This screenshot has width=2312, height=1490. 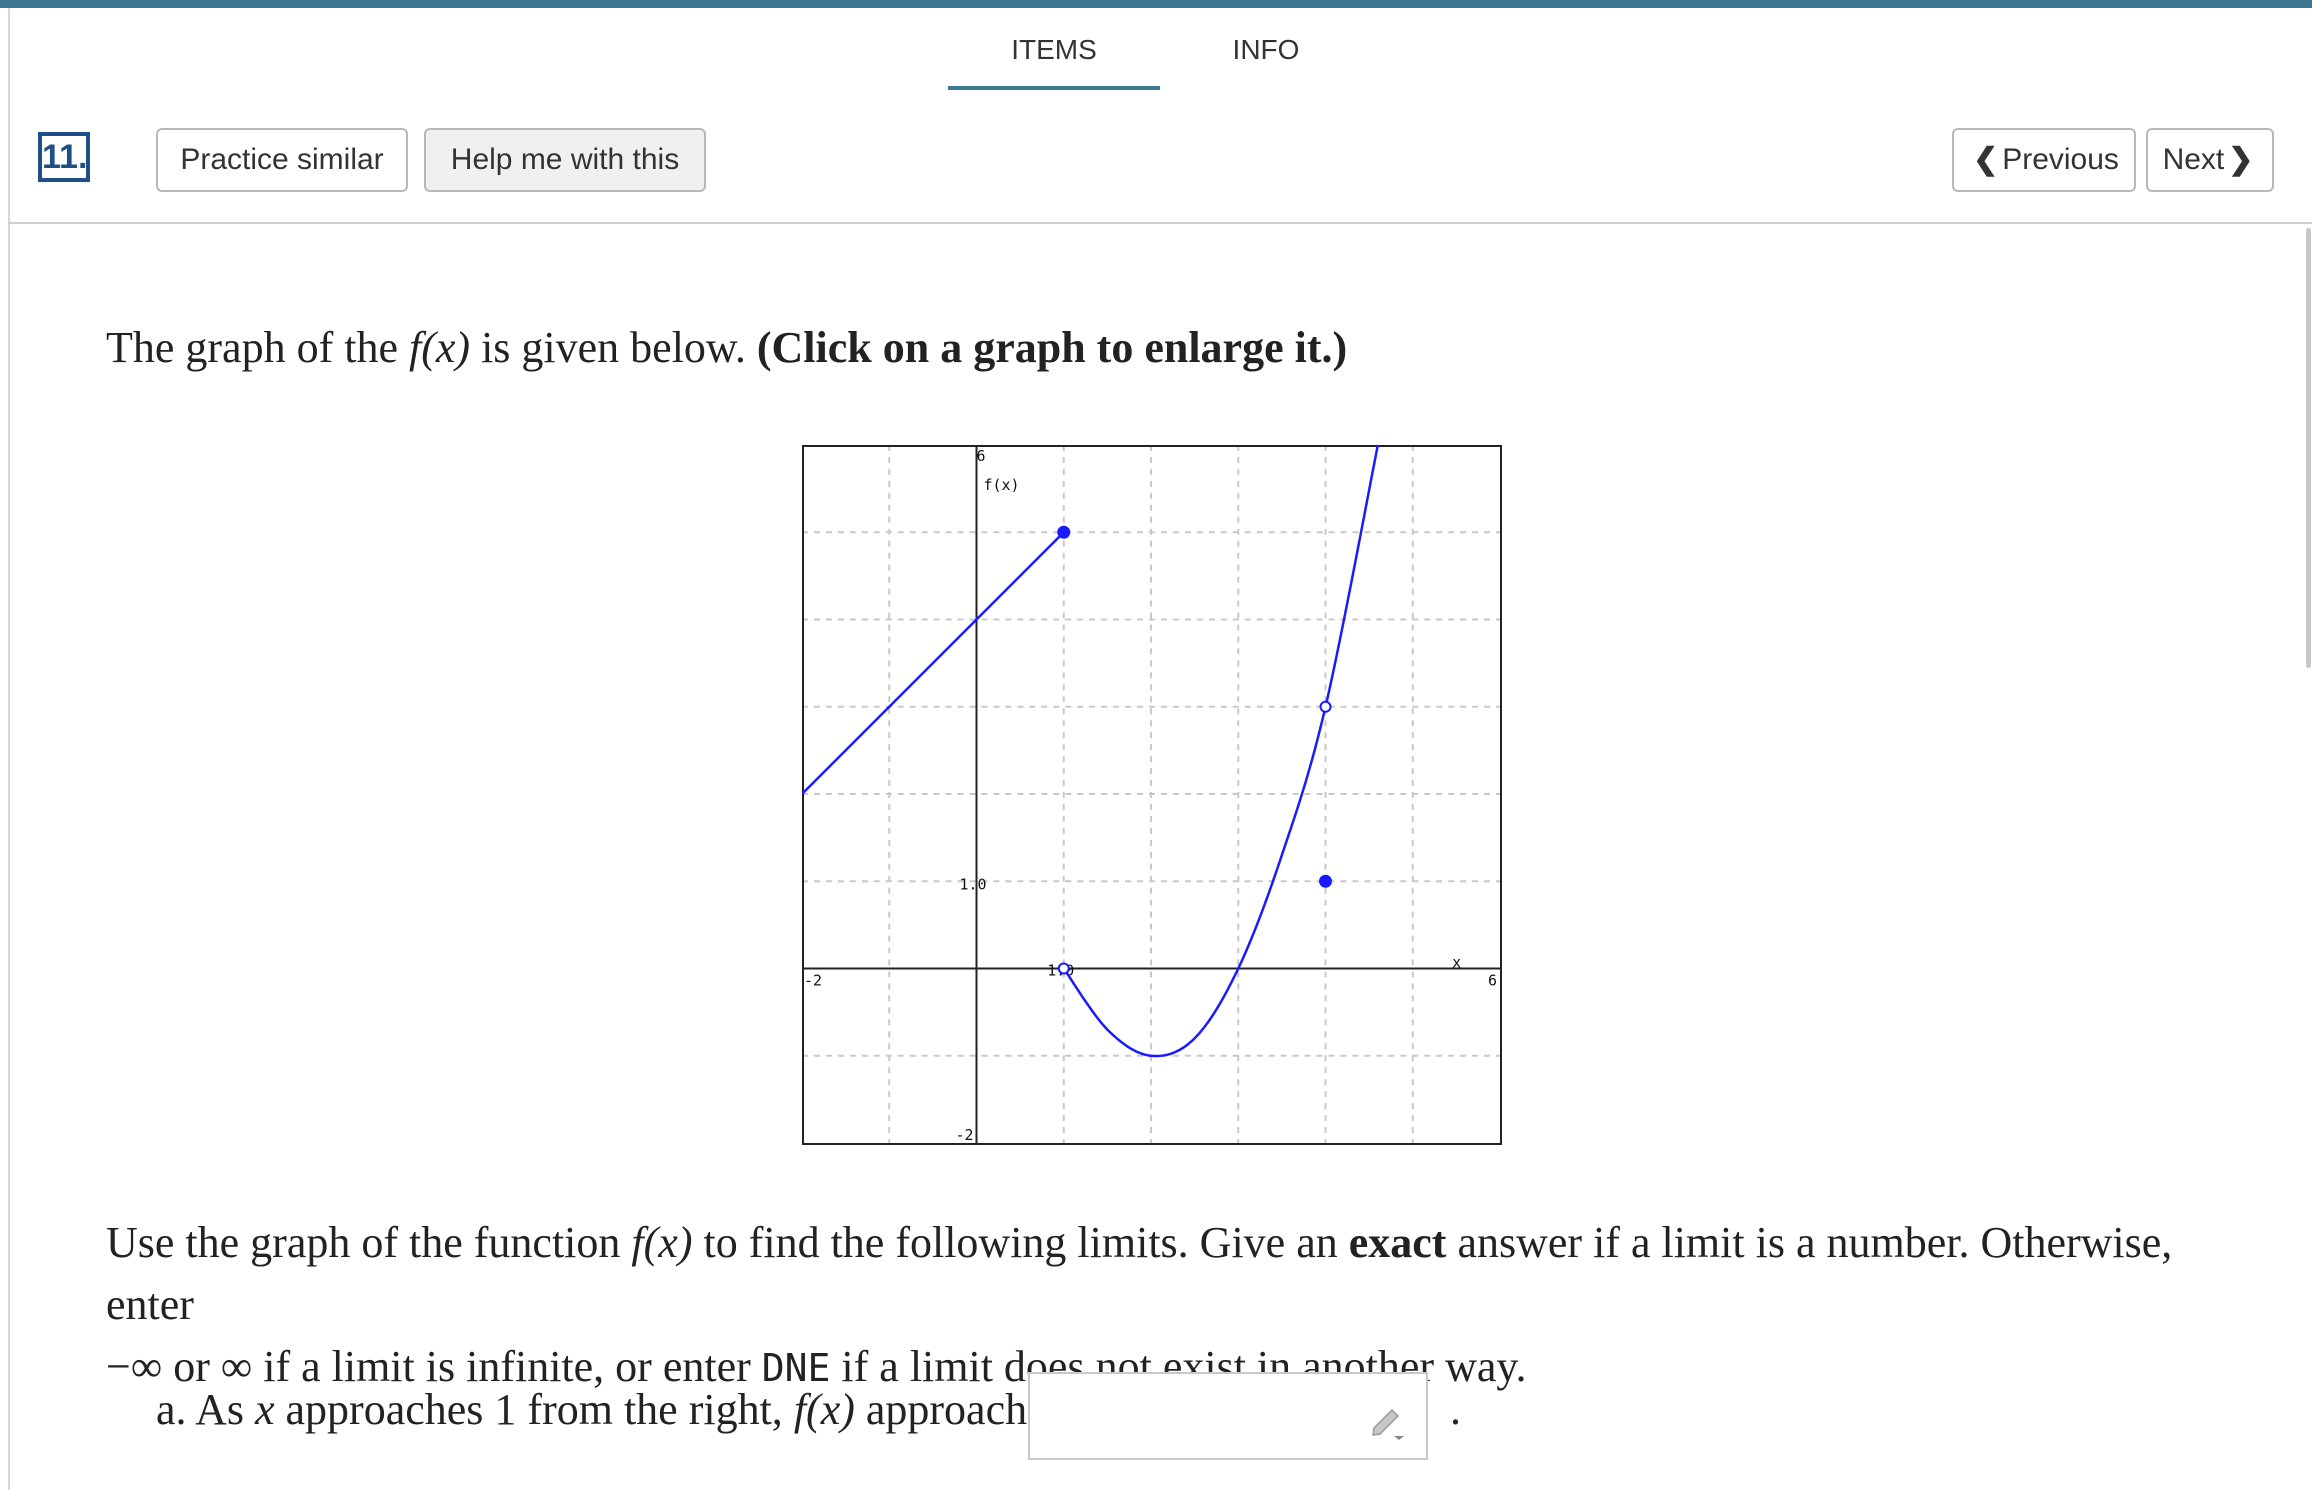 I want to click on pencil-icon, so click(x=1388, y=1420).